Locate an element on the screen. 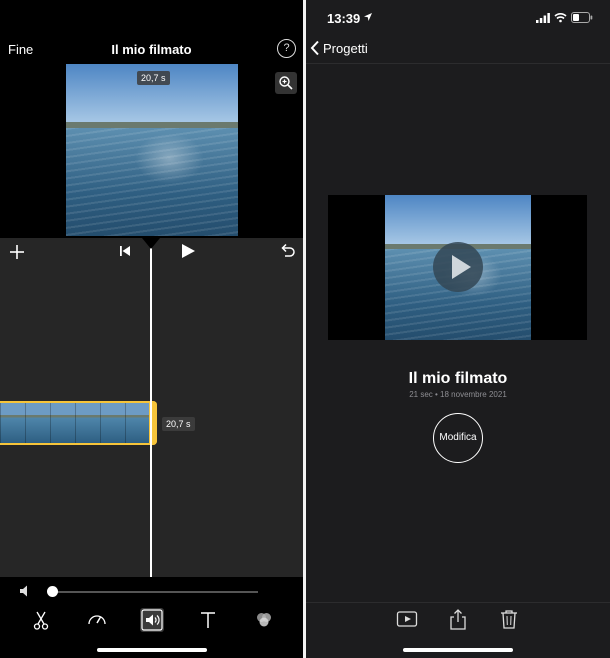 The image size is (610, 658). filters-icon is located at coordinates (264, 620).